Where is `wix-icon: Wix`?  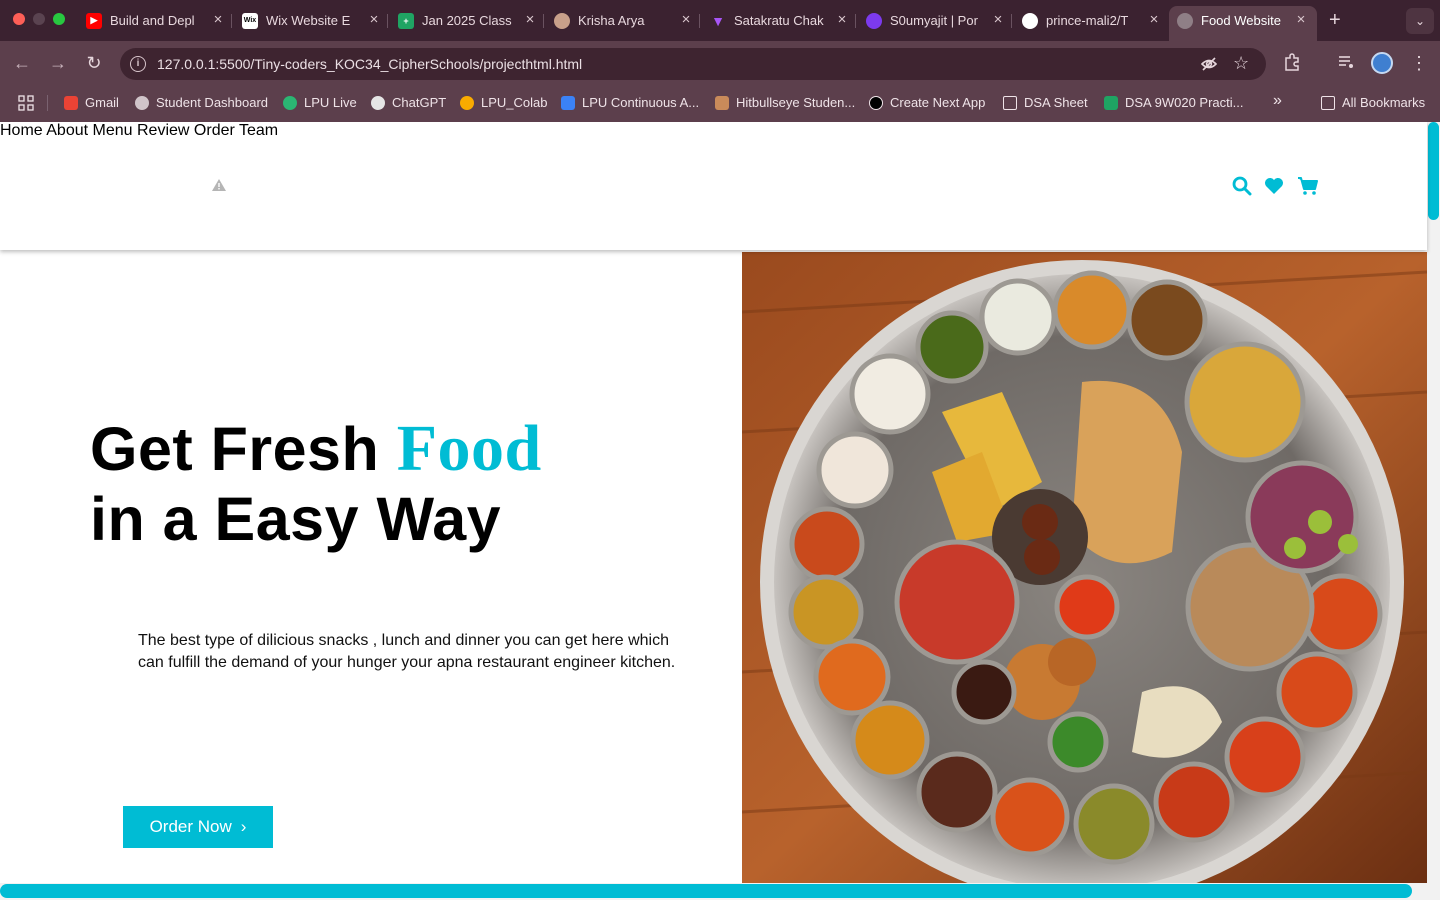 wix-icon: Wix is located at coordinates (250, 20).